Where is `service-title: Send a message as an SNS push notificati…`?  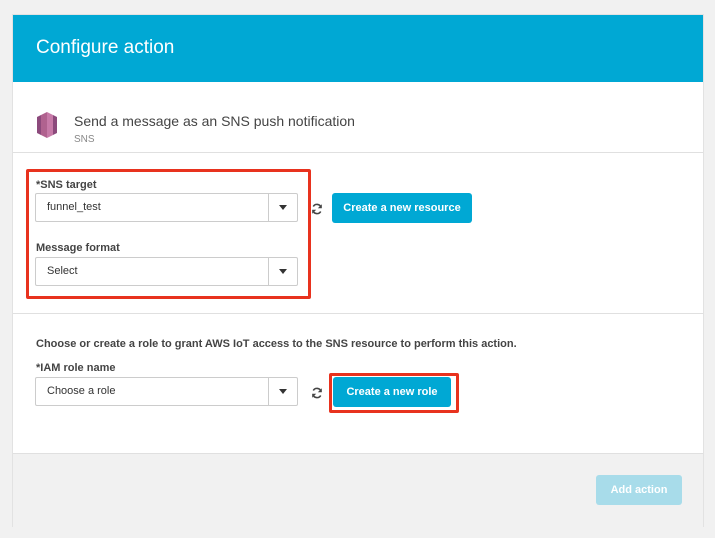 service-title: Send a message as an SNS push notificati… is located at coordinates (214, 121).